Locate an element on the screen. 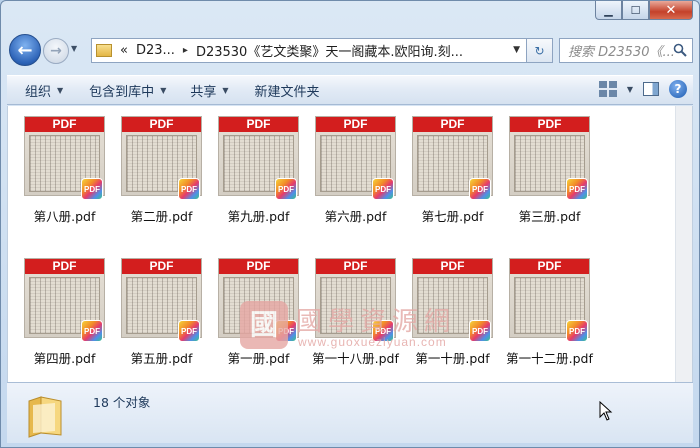 The width and height of the screenshot is (700, 448). file-item: PDF PDF 第五册.pdf is located at coordinates (157, 313).